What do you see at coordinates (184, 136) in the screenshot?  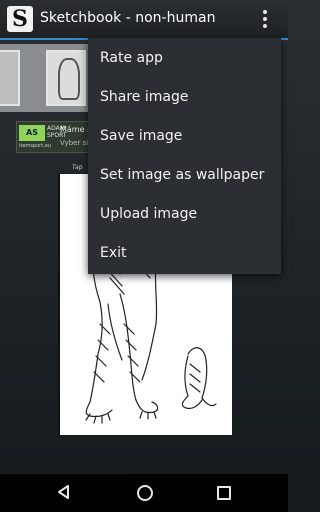 I see `menu-item-save-image: Save image` at bounding box center [184, 136].